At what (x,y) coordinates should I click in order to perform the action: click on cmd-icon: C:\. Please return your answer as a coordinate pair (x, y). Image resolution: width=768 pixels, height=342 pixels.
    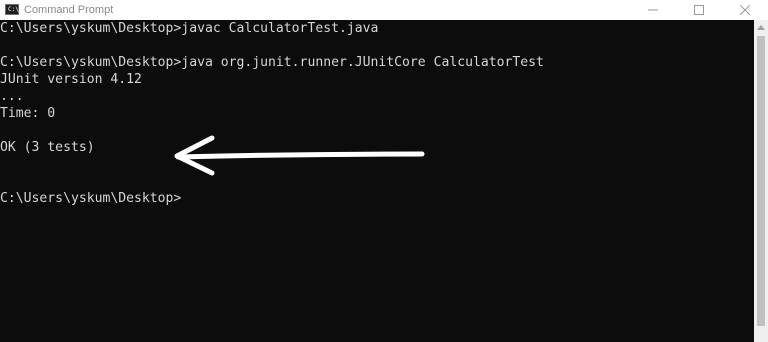
    Looking at the image, I should click on (12, 9).